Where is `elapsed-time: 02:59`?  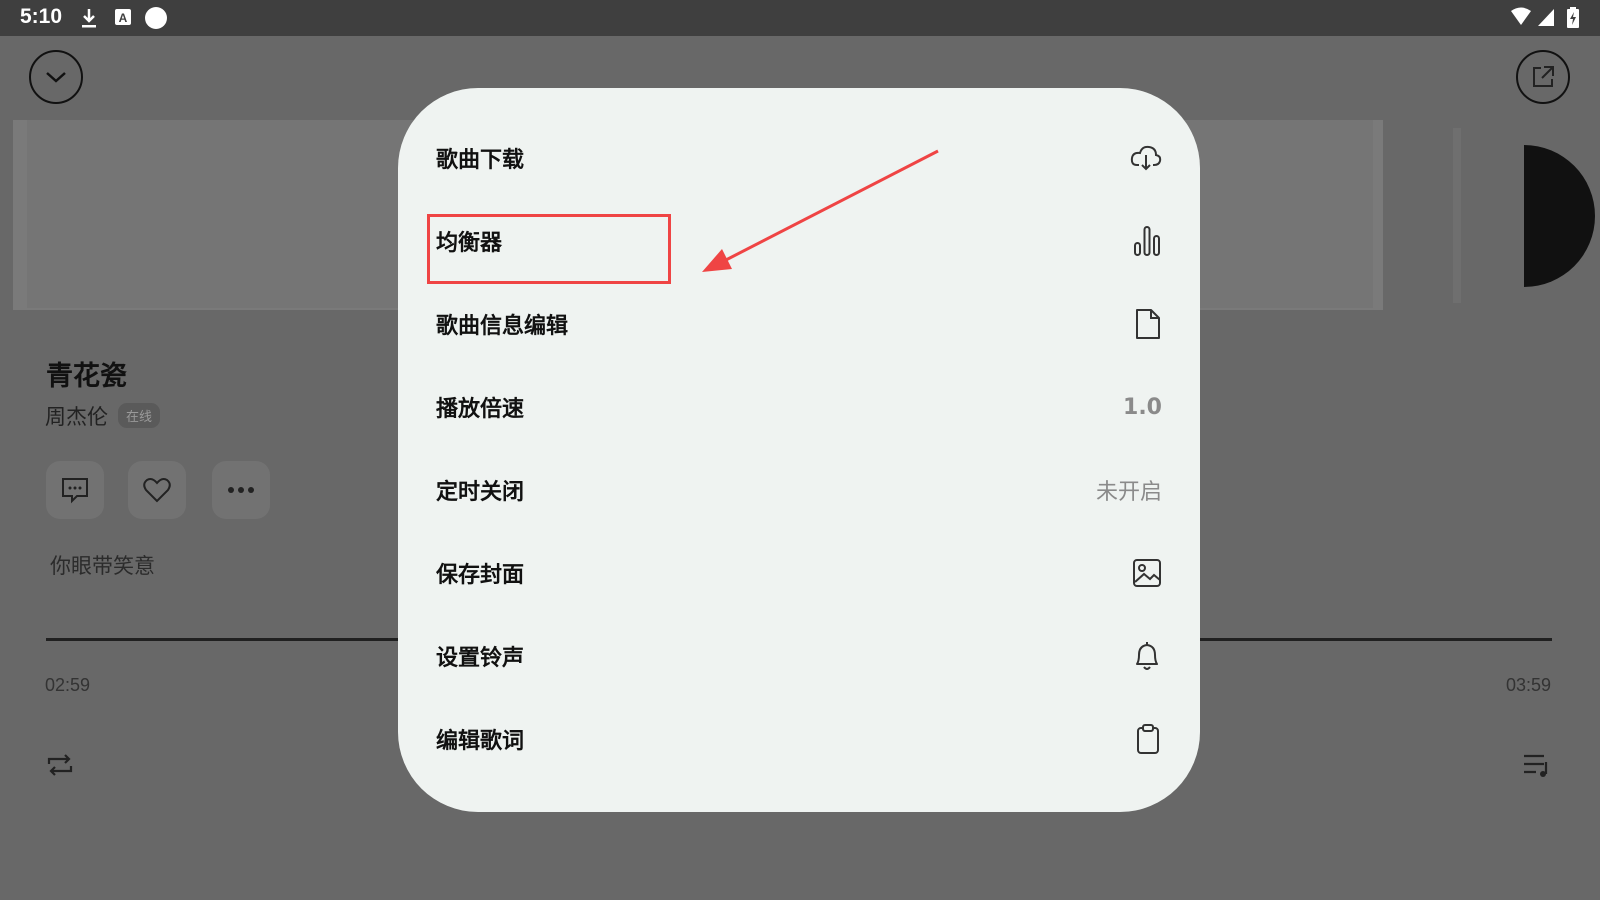
elapsed-time: 02:59 is located at coordinates (68, 685).